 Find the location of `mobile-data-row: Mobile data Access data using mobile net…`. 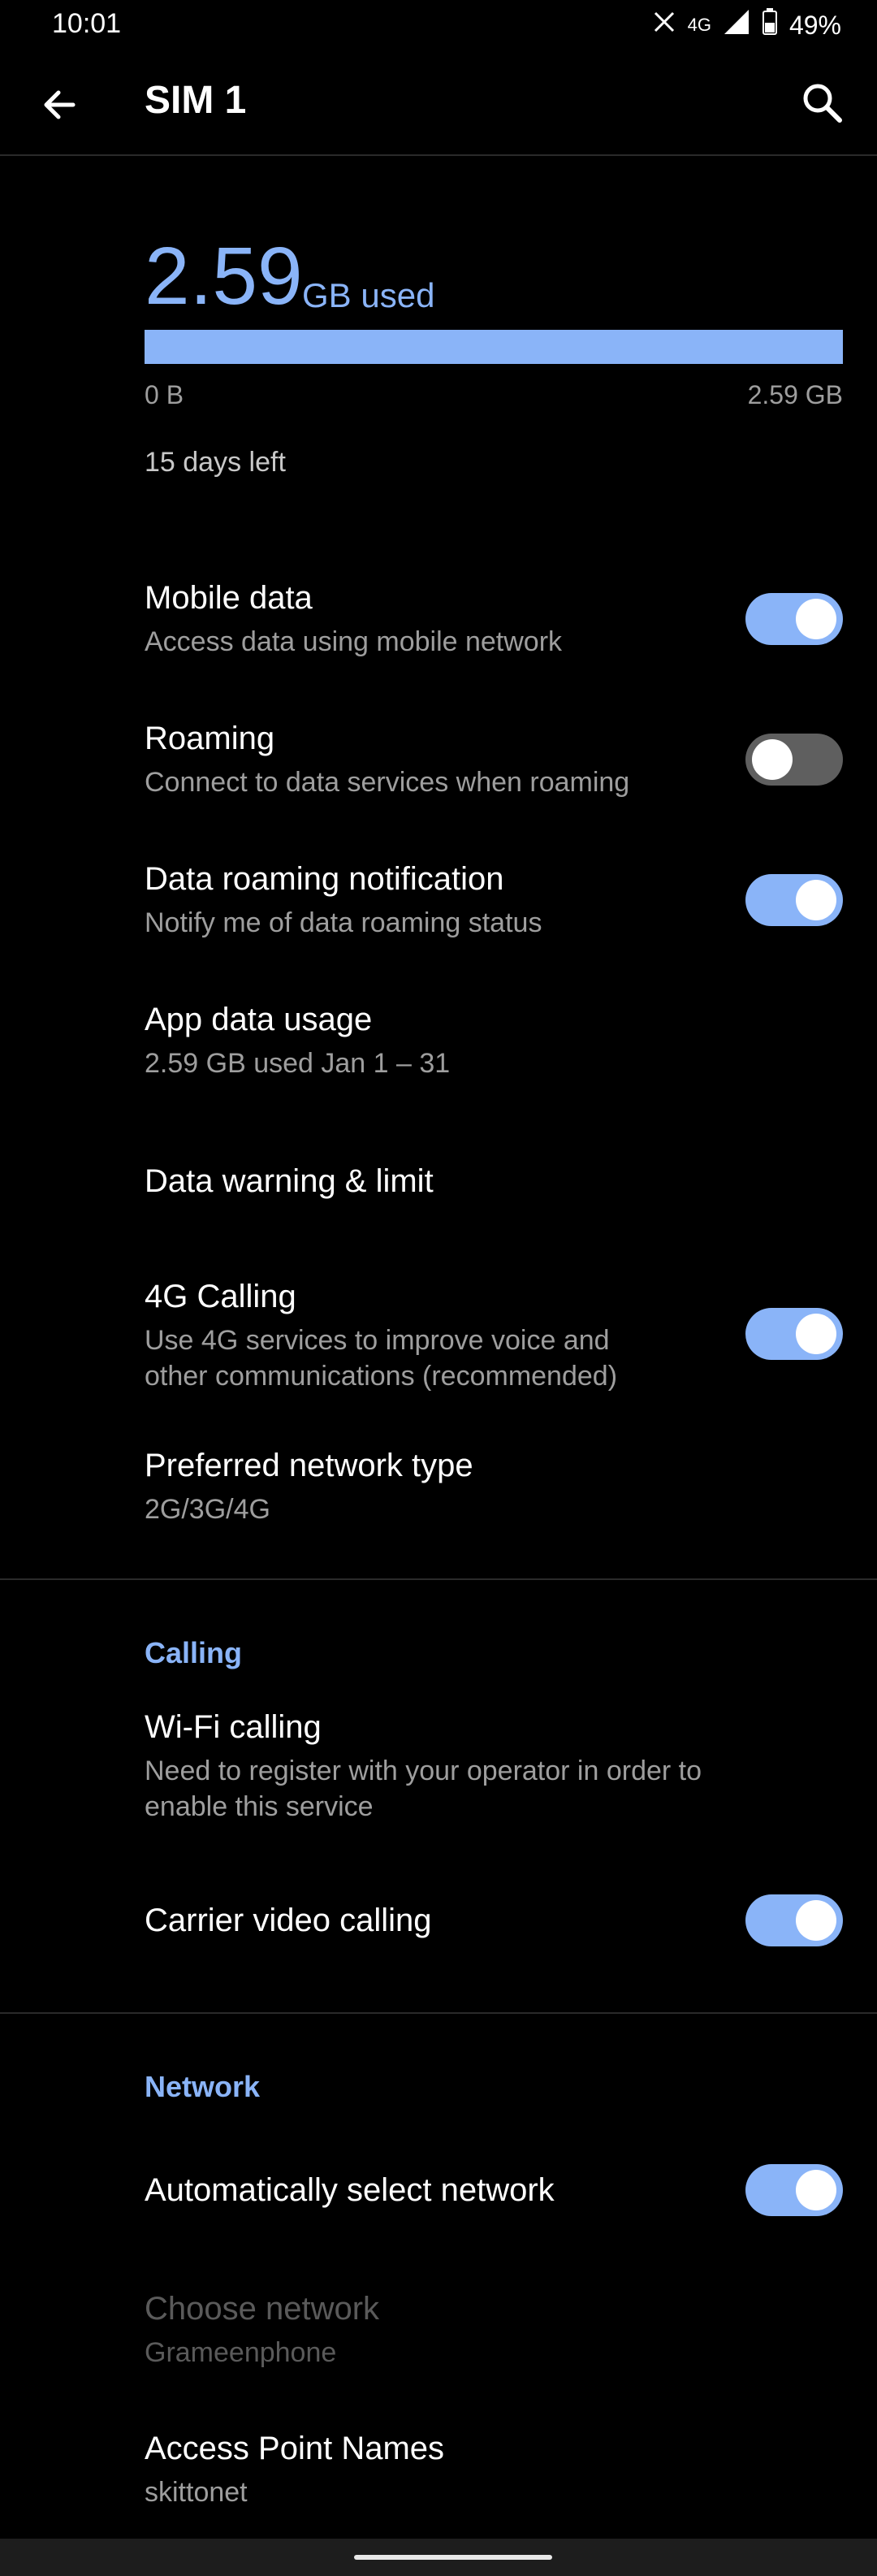

mobile-data-row: Mobile data Access data using mobile net… is located at coordinates (438, 621).